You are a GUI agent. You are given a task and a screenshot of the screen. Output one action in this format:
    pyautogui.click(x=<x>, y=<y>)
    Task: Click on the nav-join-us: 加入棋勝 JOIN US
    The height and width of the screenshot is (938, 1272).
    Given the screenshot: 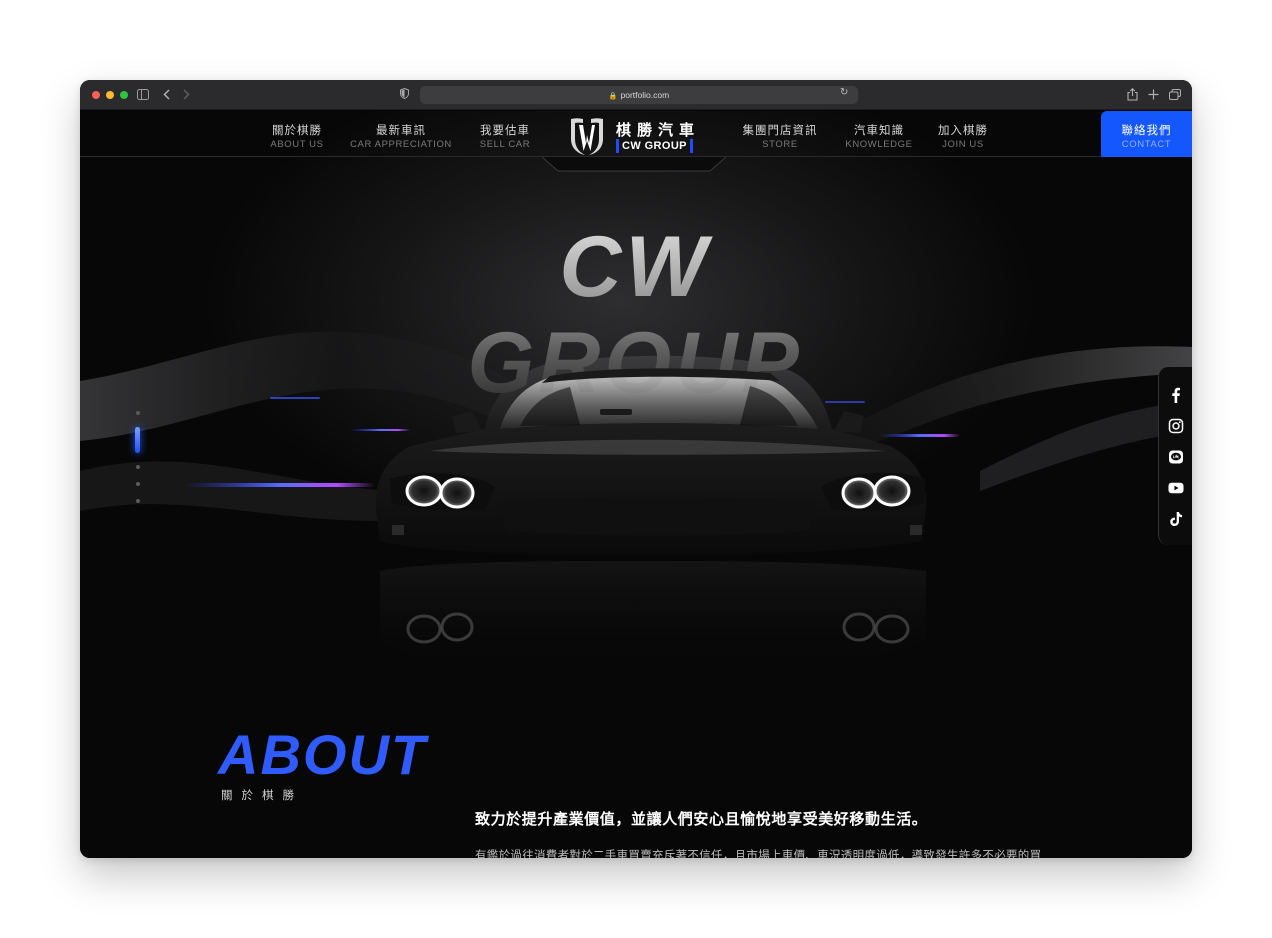 What is the action you would take?
    pyautogui.click(x=963, y=137)
    